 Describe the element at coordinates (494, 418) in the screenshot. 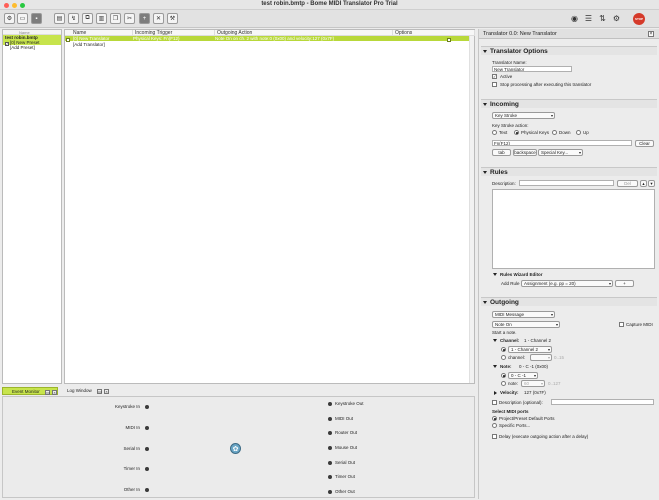

I see `default-ports-radio` at that location.